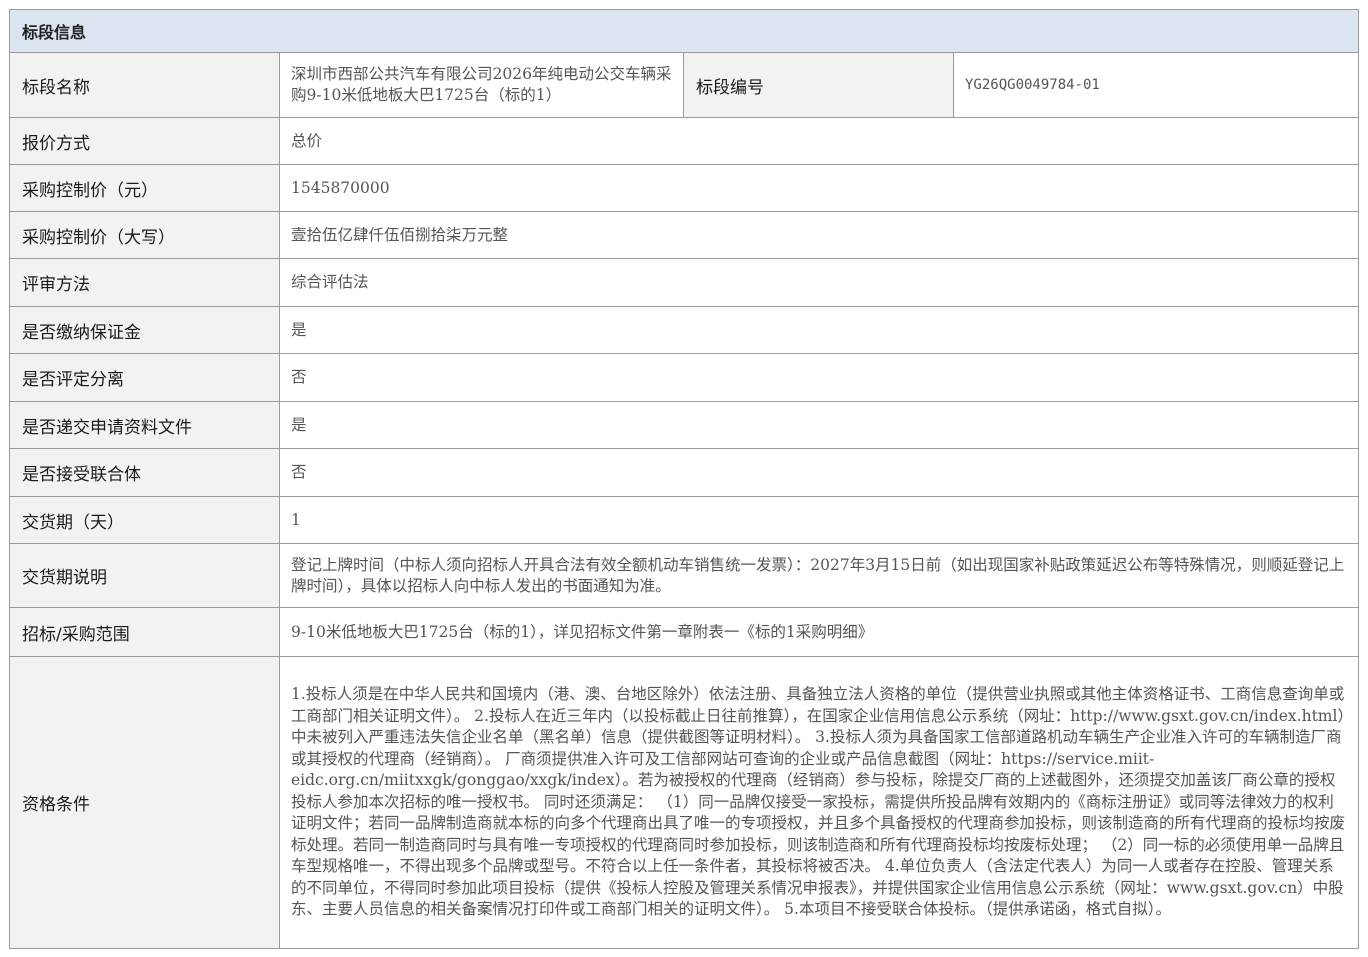 The image size is (1368, 957). I want to click on table-row: 是否递交申请资料文件 是, so click(684, 425).